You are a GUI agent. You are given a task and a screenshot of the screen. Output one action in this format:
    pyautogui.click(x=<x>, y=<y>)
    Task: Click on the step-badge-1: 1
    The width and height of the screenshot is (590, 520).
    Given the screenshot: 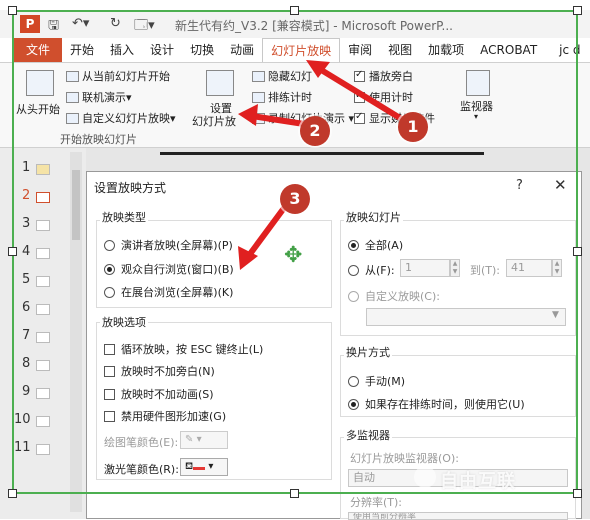 What is the action you would take?
    pyautogui.click(x=413, y=127)
    